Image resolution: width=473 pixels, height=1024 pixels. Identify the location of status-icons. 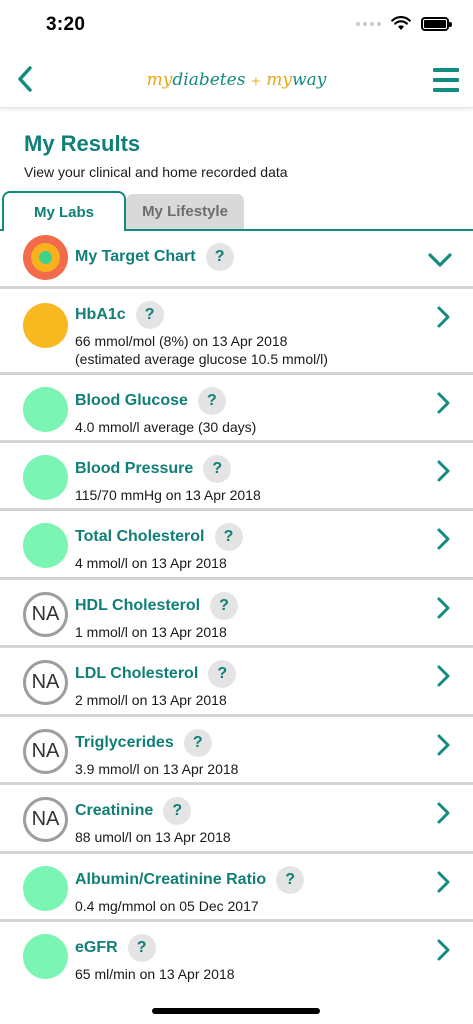
(404, 23).